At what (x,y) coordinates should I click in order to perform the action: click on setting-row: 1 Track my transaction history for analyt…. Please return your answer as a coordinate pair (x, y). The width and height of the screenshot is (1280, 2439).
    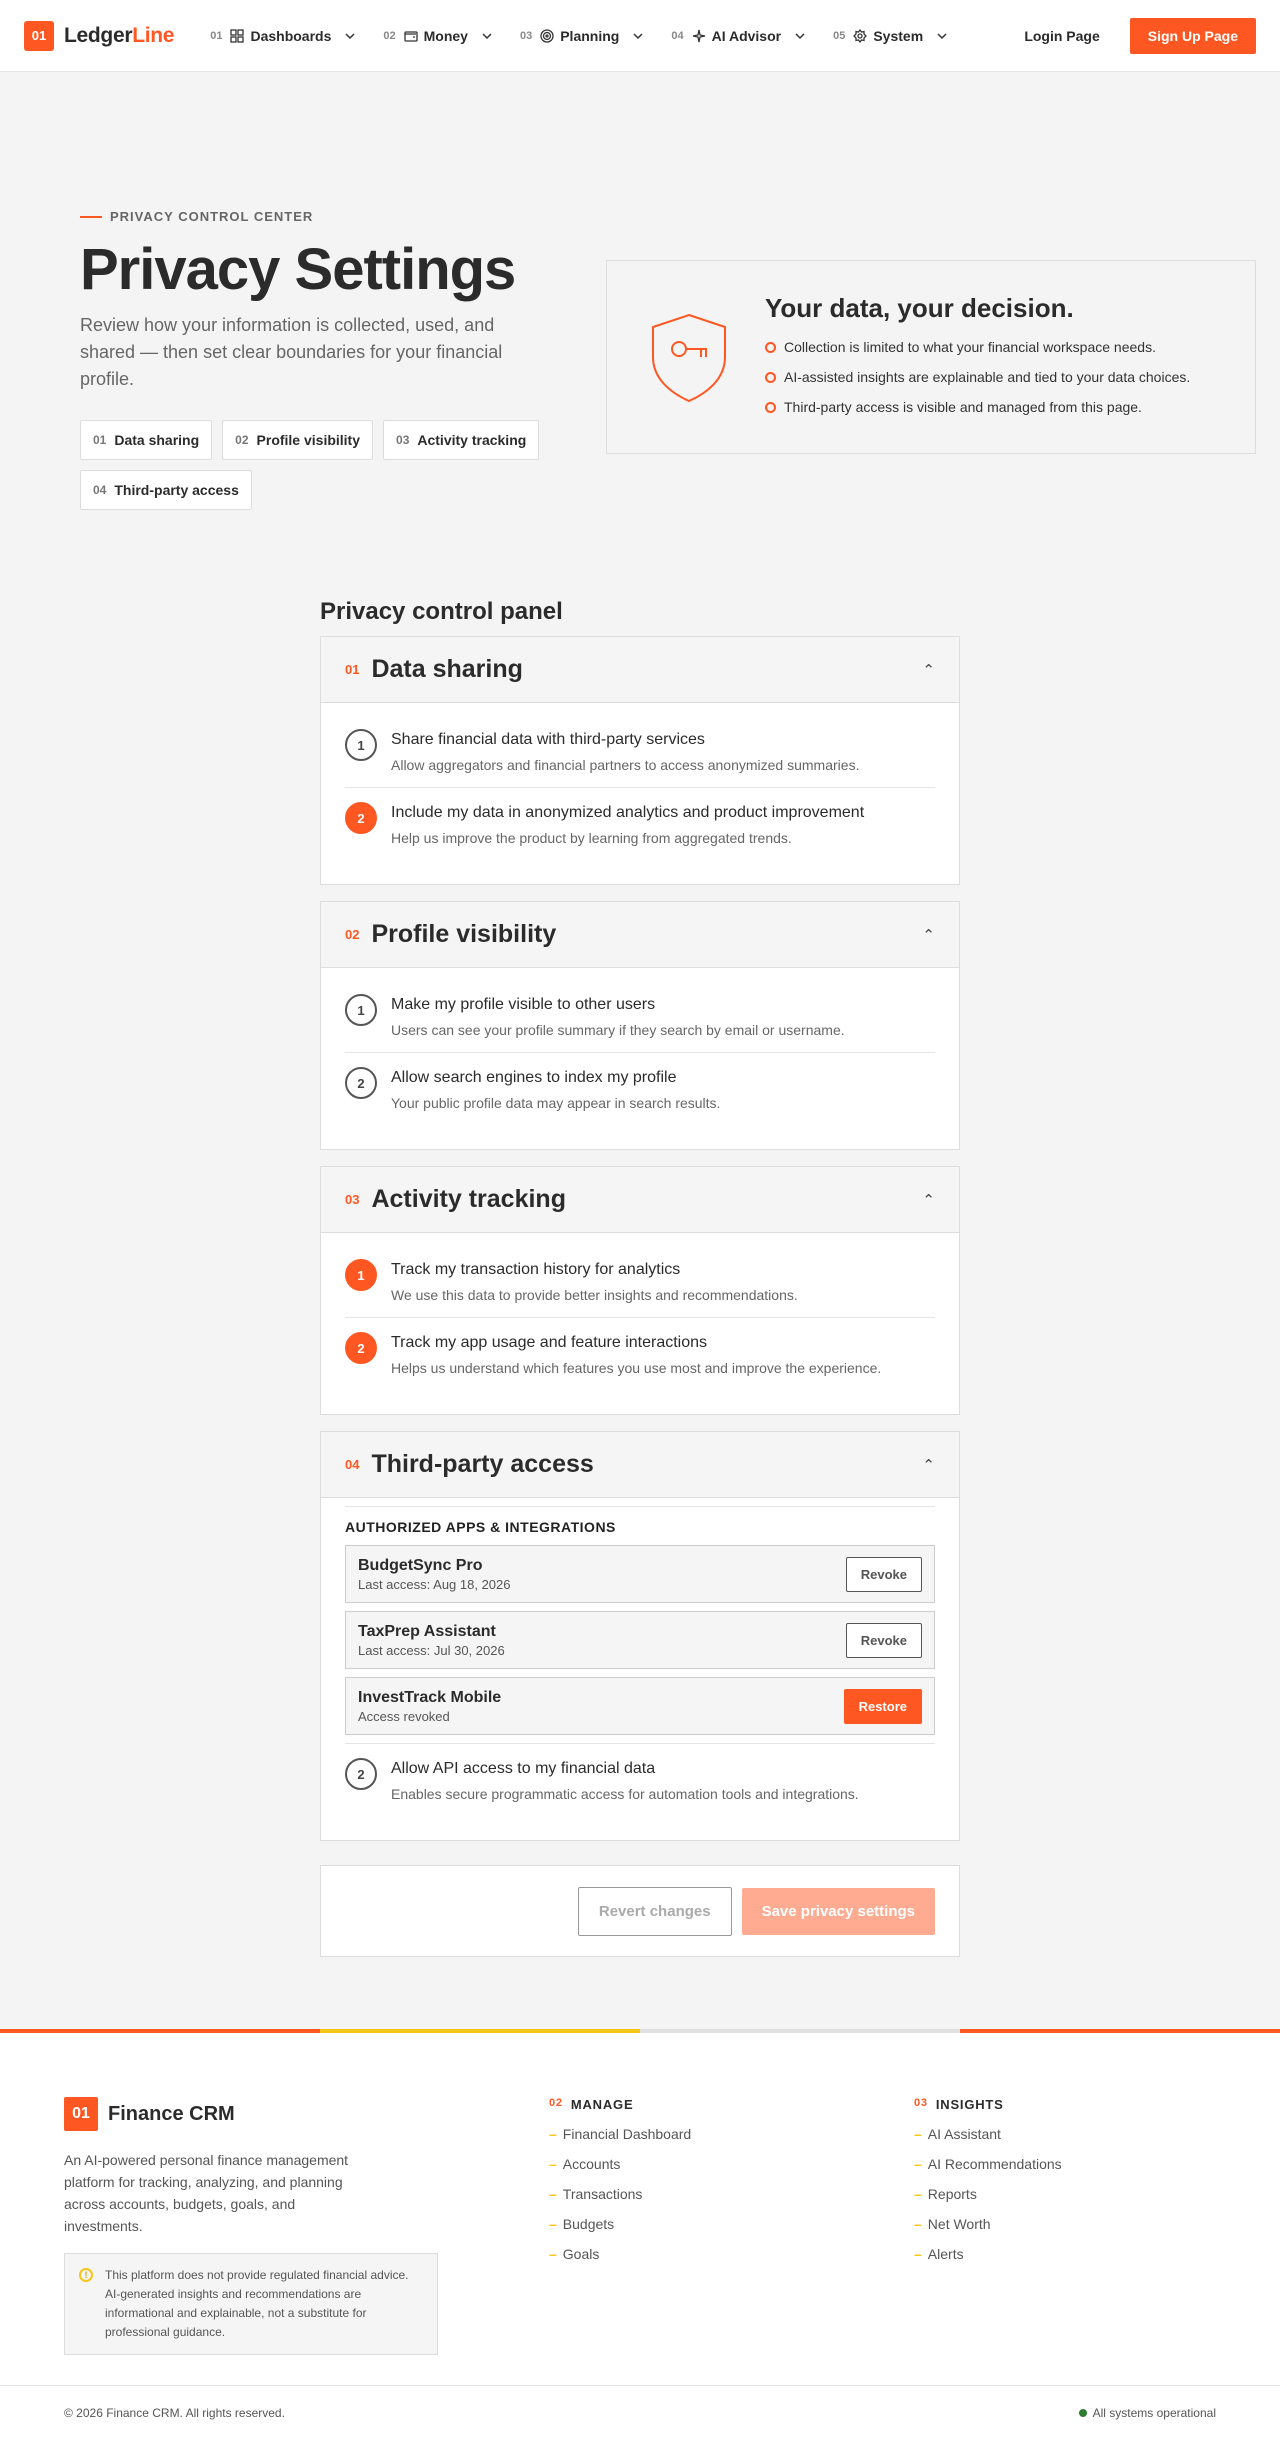
    Looking at the image, I should click on (640, 1281).